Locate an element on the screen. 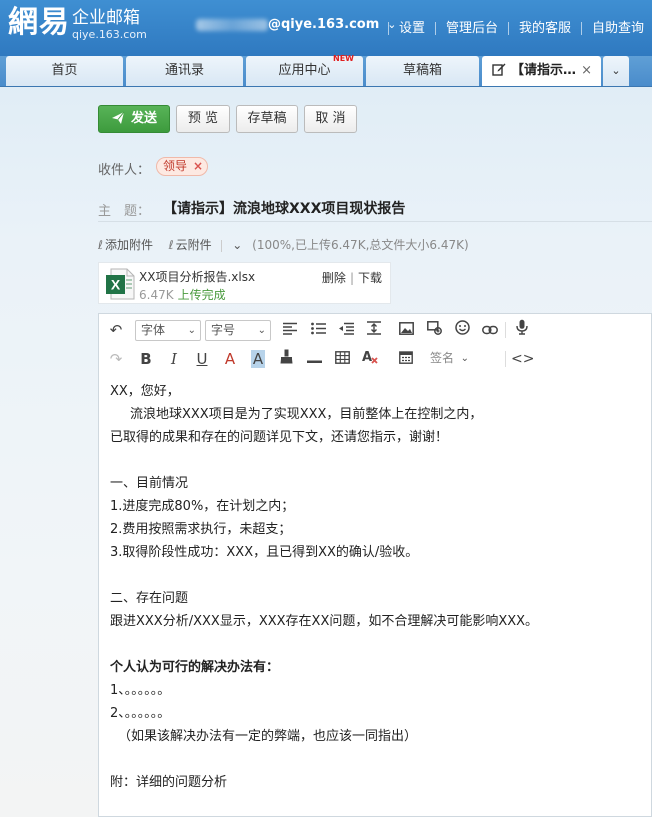  body-line: 流浪地球XXX项目是为了实现XXX，目前整体上在控制之内， is located at coordinates (306, 414).